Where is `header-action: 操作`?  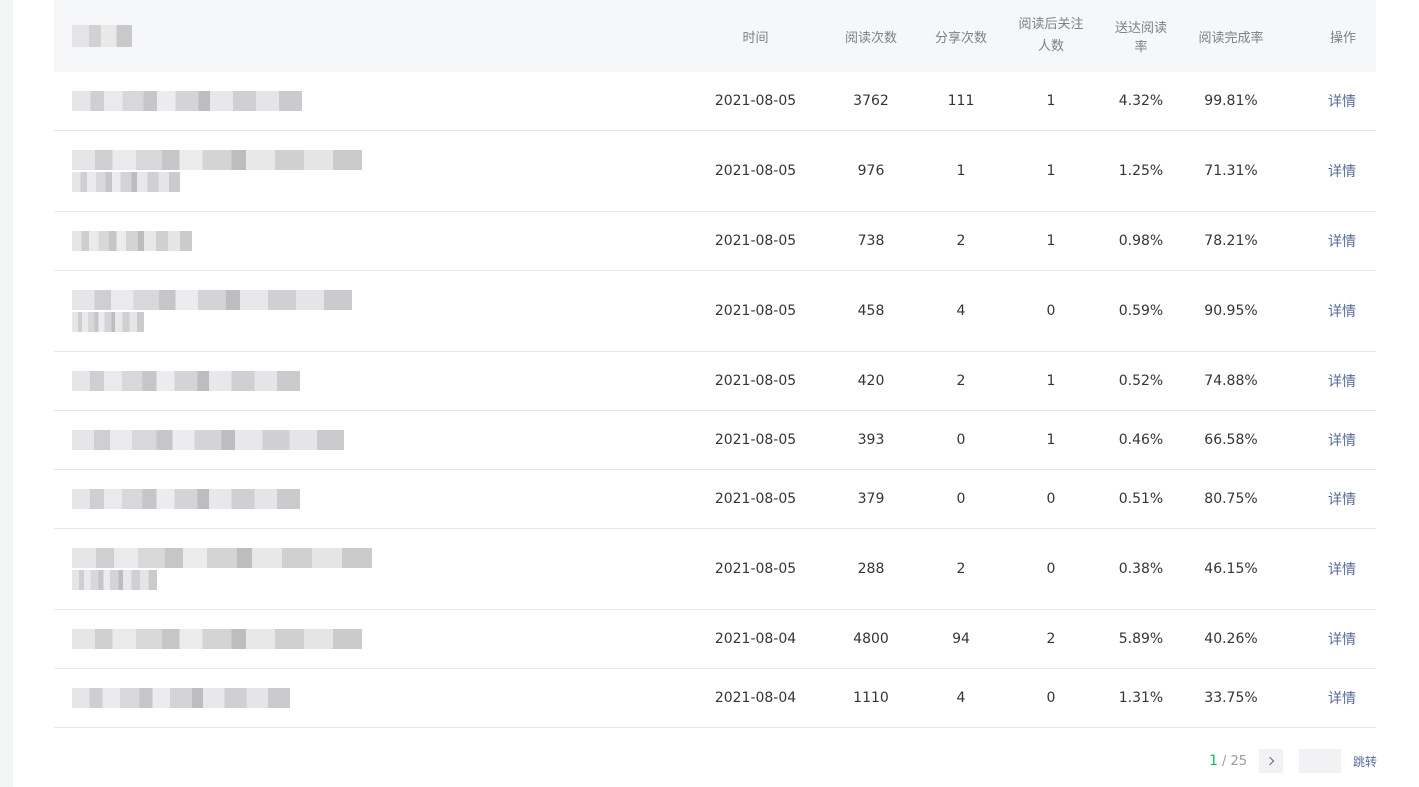
header-action: 操作 is located at coordinates (1342, 38).